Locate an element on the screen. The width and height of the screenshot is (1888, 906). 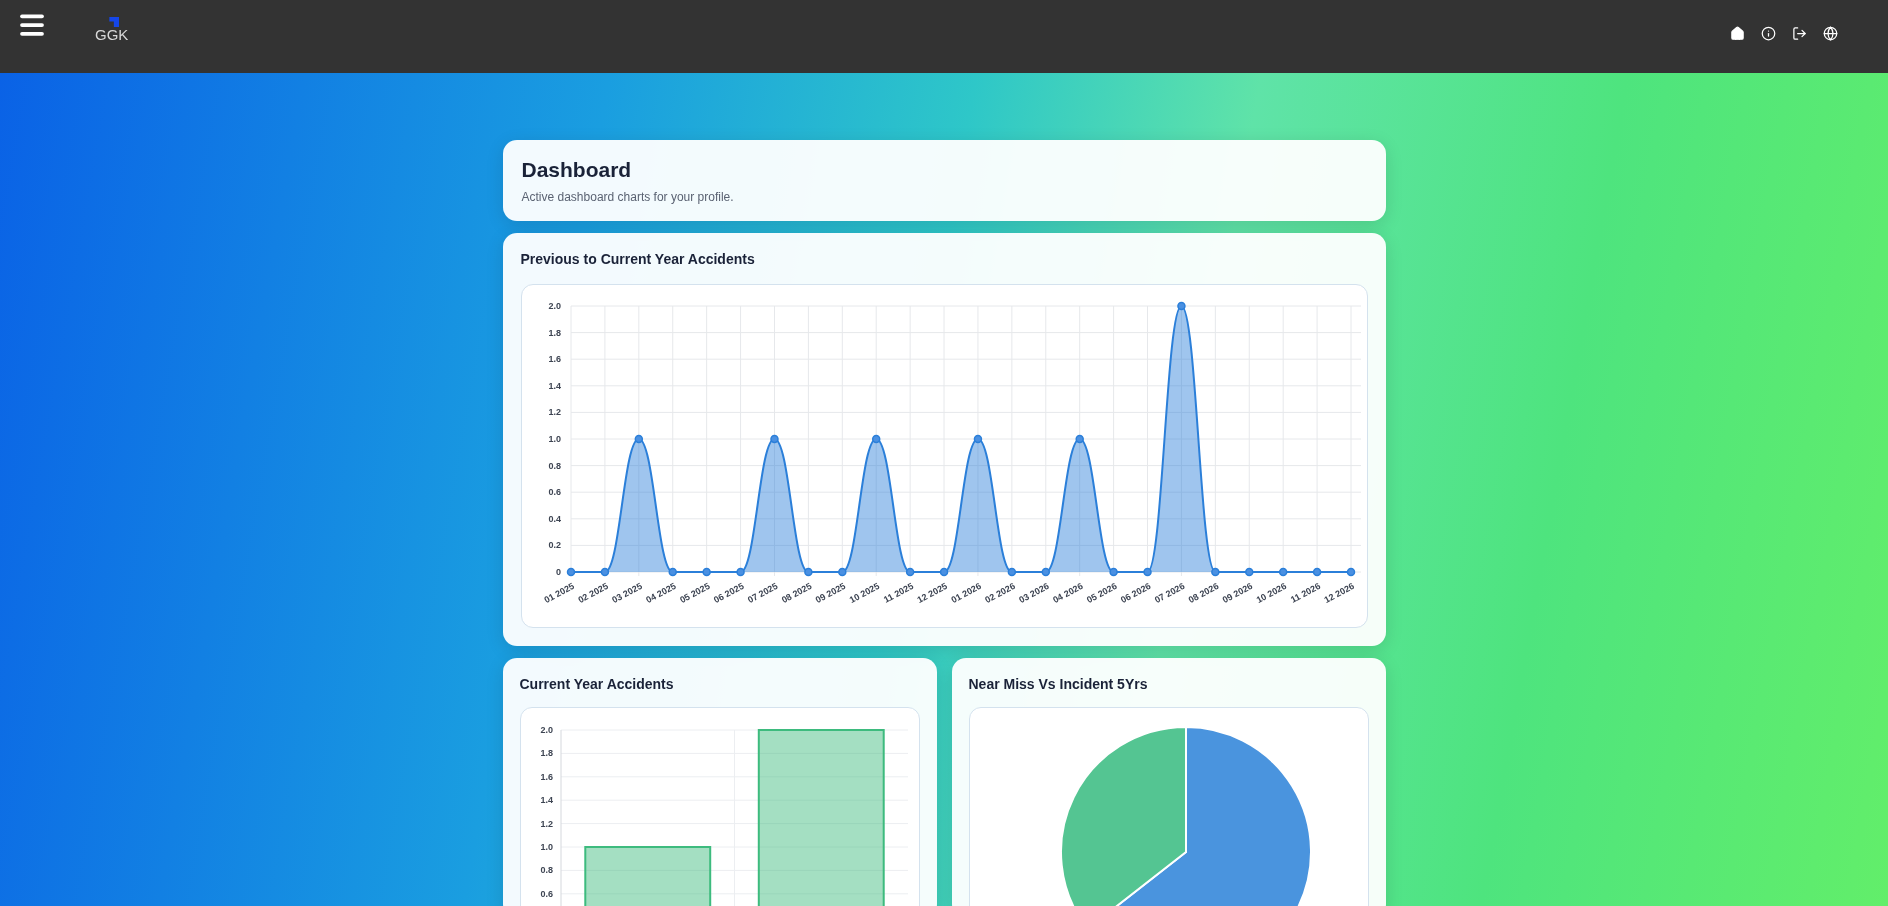
x-tick-label: 10 2026 is located at coordinates (1271, 593).